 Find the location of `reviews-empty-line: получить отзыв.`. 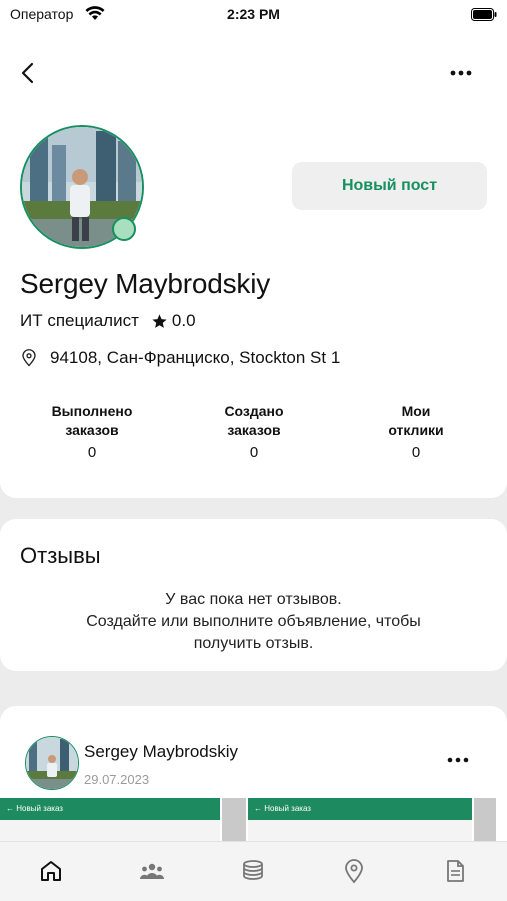

reviews-empty-line: получить отзыв. is located at coordinates (253, 643).